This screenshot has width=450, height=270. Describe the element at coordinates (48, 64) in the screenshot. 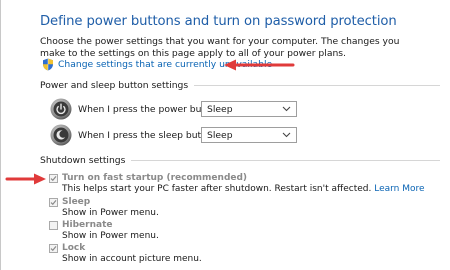

I see `uac-shield-icon` at that location.